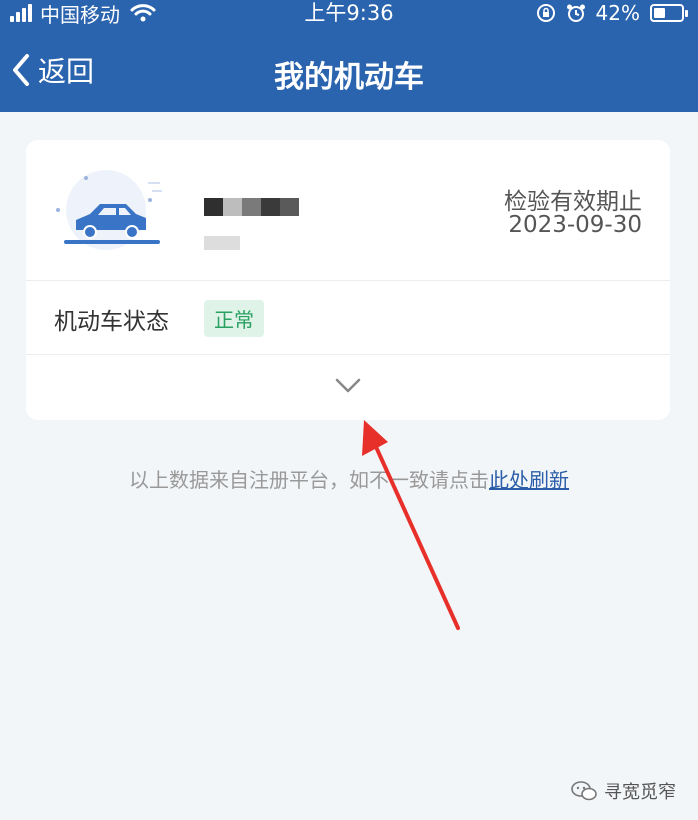 The height and width of the screenshot is (820, 698). I want to click on plate-type-redacted, so click(222, 243).